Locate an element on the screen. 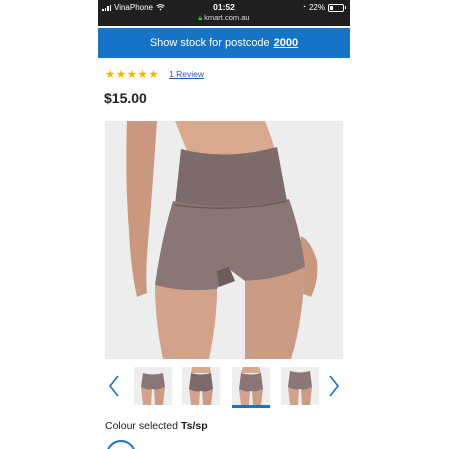  colour-label: Colour selected is located at coordinates (141, 426).